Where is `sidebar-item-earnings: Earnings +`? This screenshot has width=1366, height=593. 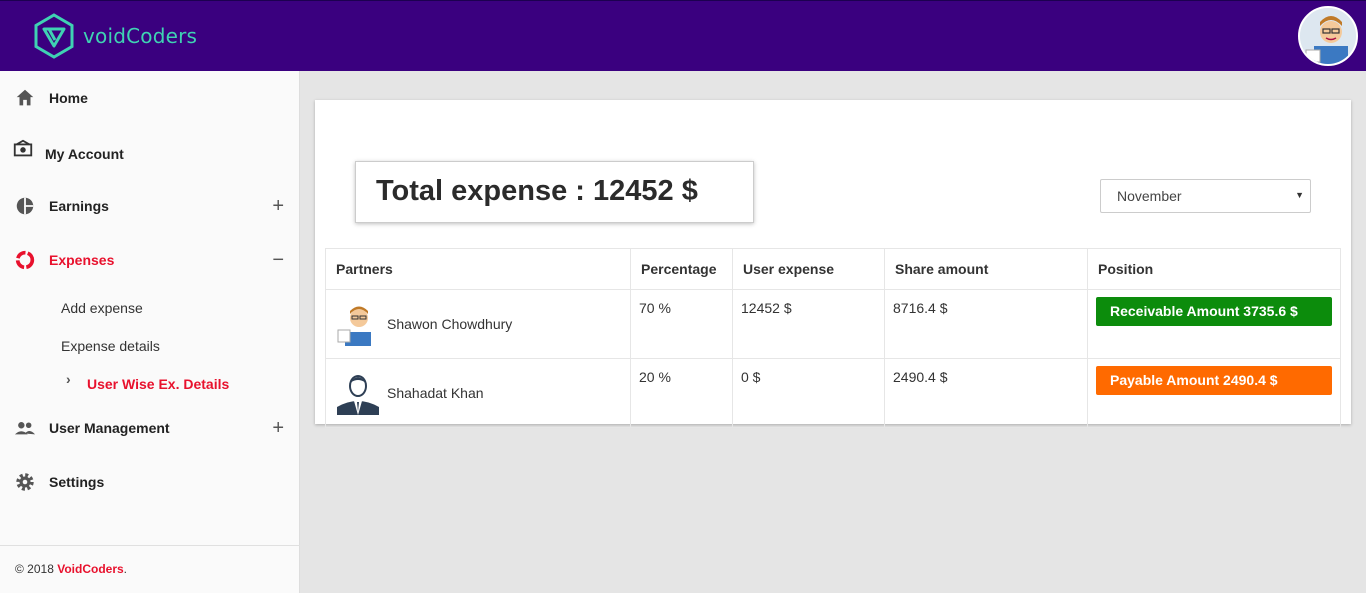
sidebar-item-earnings: Earnings + is located at coordinates (150, 206).